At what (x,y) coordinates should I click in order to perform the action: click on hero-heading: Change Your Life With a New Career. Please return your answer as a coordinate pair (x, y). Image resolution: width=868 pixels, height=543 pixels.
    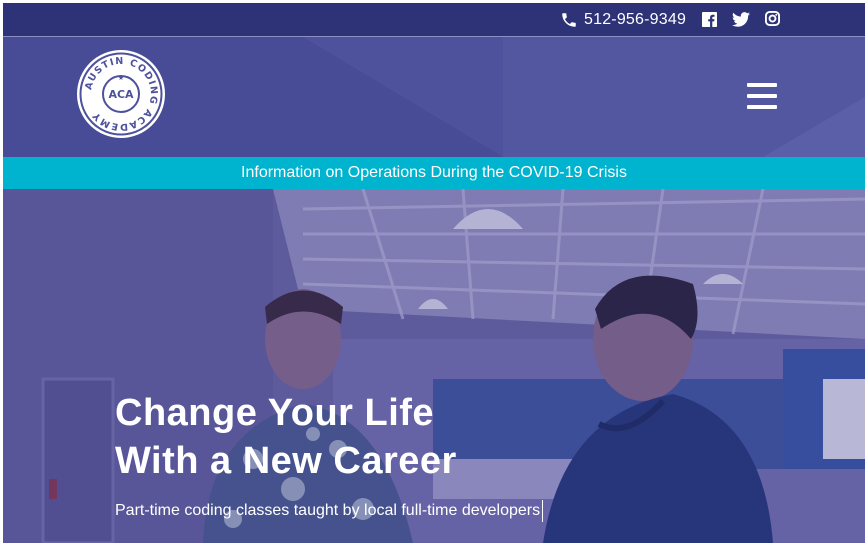
    Looking at the image, I should click on (375, 437).